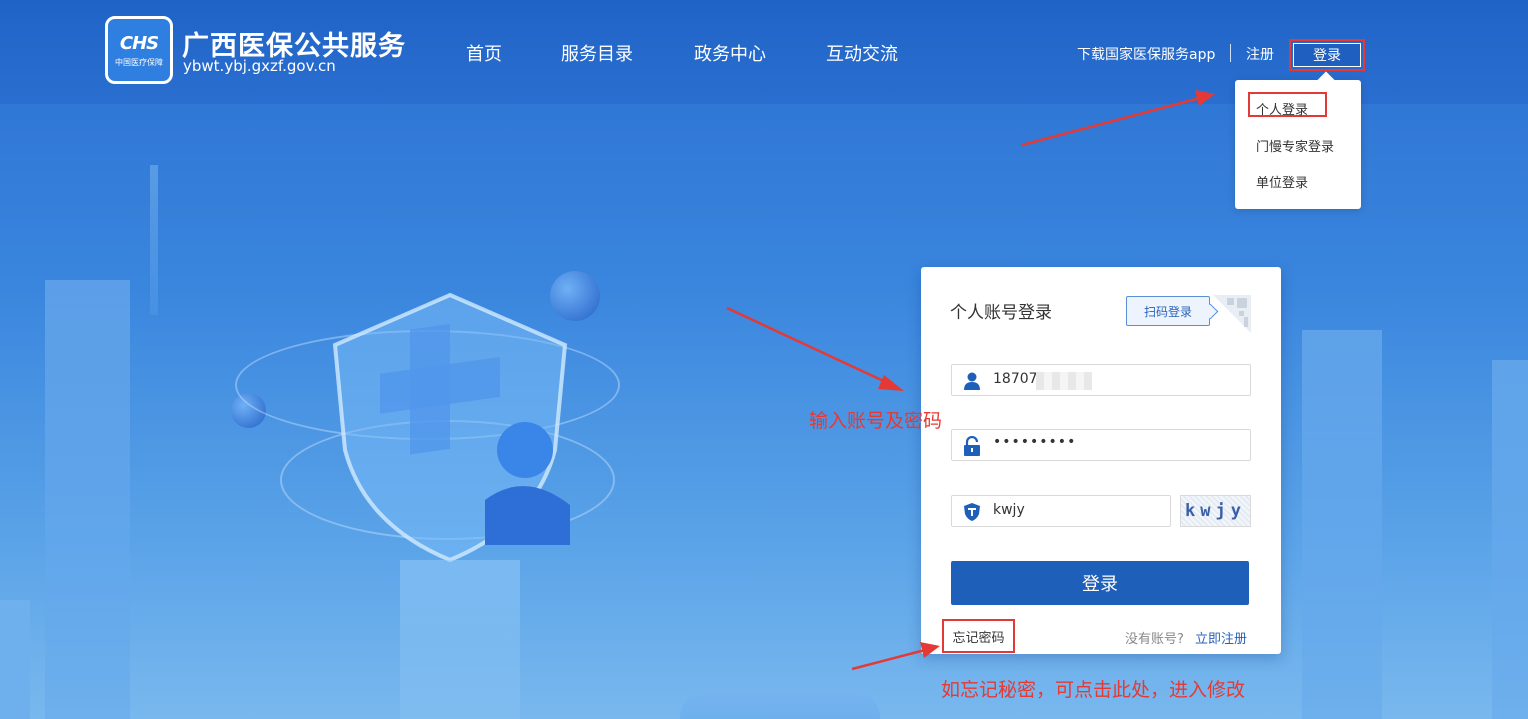 This screenshot has width=1528, height=719. What do you see at coordinates (972, 381) in the screenshot?
I see `user-icon` at bounding box center [972, 381].